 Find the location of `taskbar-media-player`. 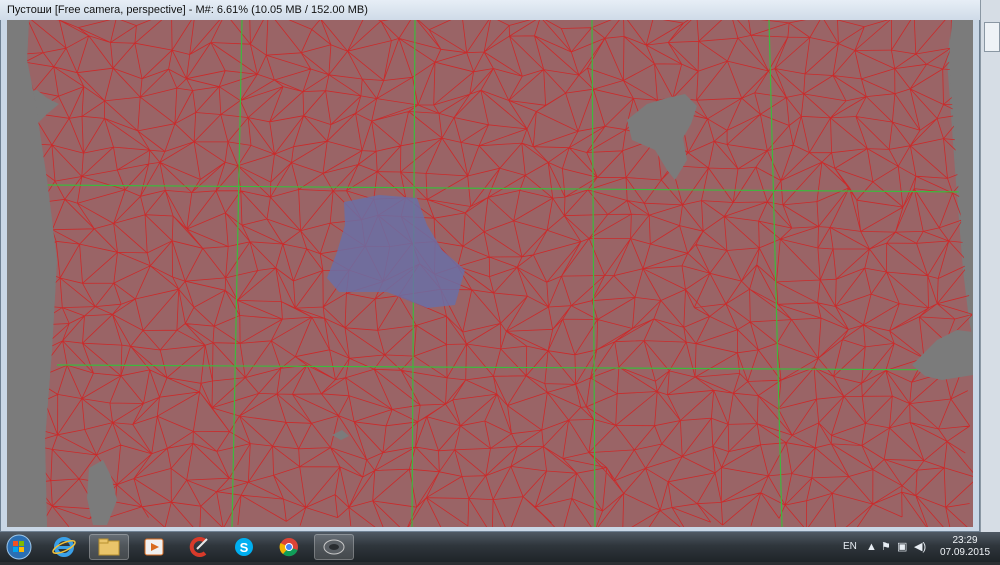

taskbar-media-player is located at coordinates (154, 547).